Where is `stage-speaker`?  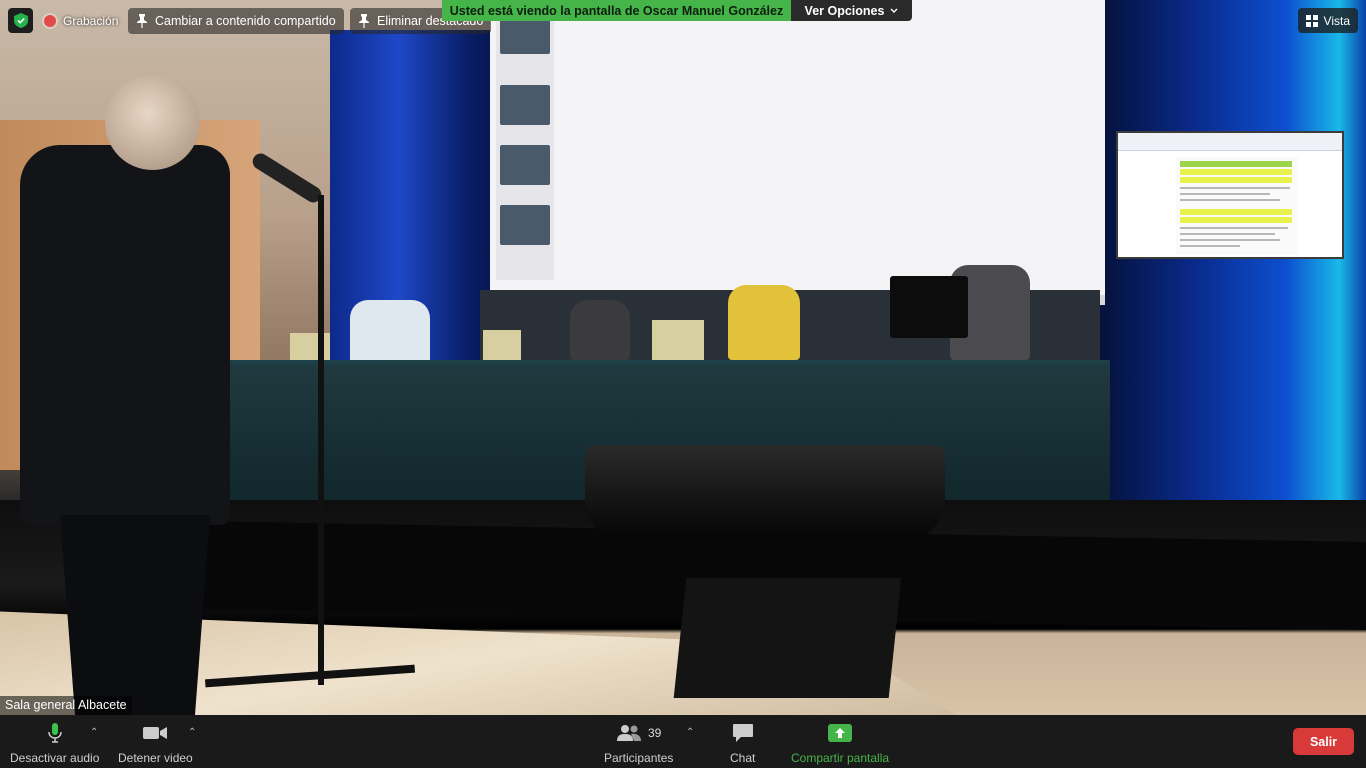
stage-speaker is located at coordinates (765, 492).